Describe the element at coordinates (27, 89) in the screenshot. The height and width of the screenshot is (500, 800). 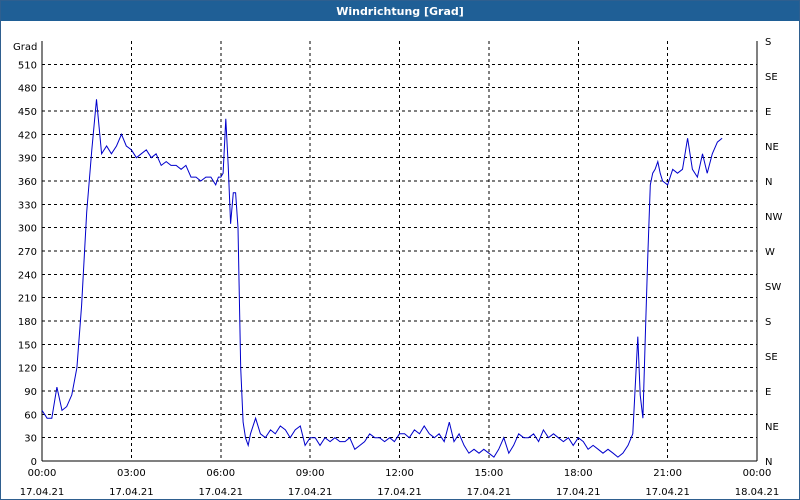
I see `y-tick-label: 480` at that location.